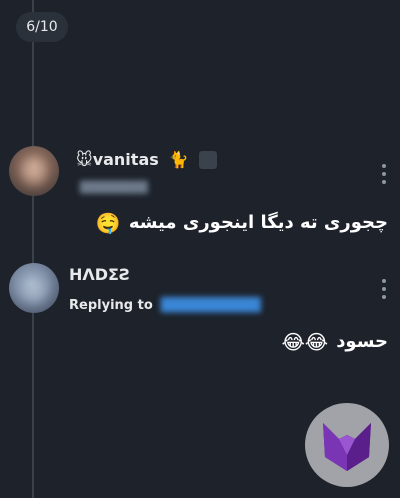 The image size is (400, 498). What do you see at coordinates (305, 341) in the screenshot?
I see `laughing-emoji: 😂😂` at bounding box center [305, 341].